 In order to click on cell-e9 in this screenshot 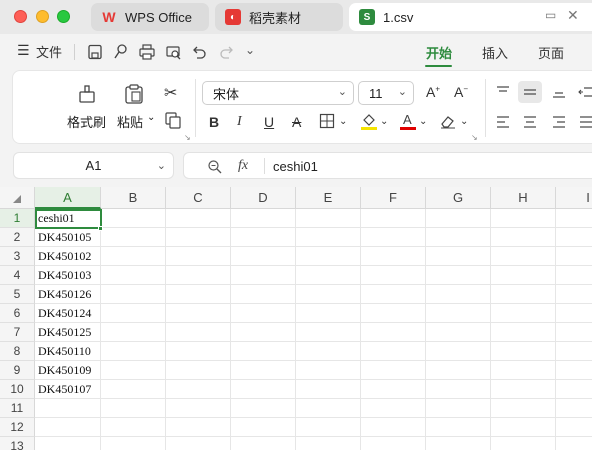, I will do `click(328, 370)`.